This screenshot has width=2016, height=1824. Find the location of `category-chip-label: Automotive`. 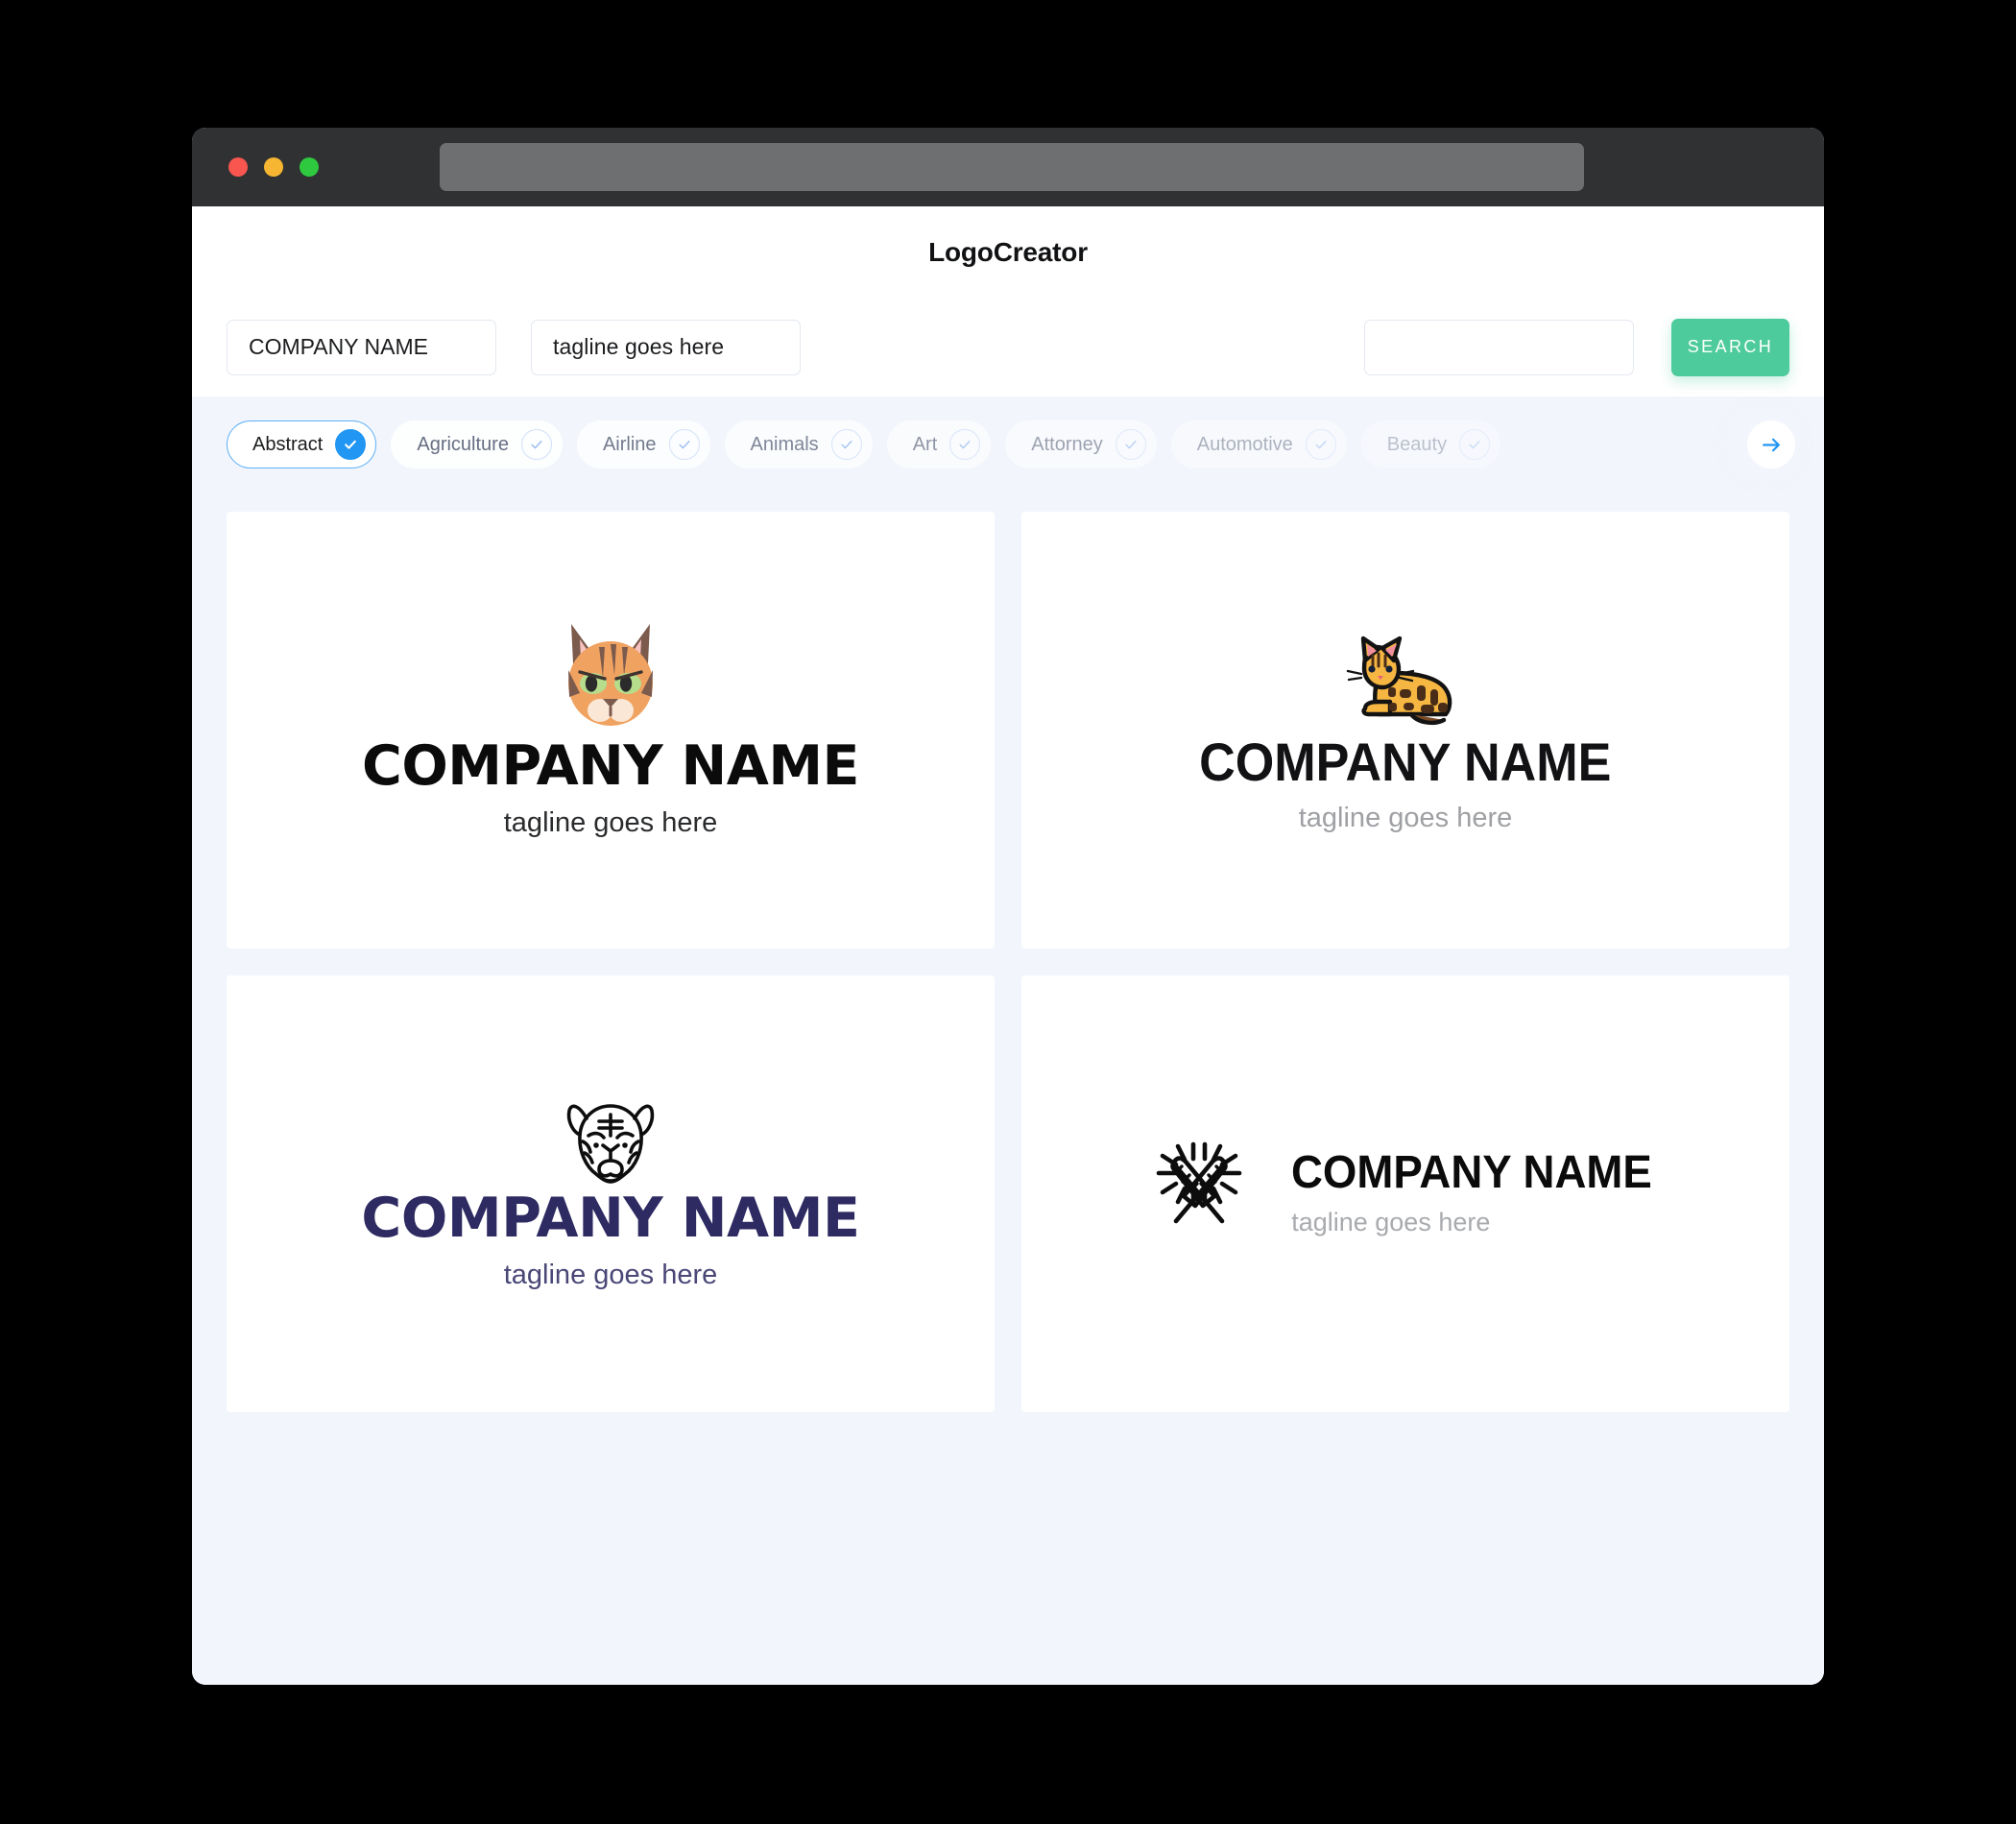

category-chip-label: Automotive is located at coordinates (1244, 444).